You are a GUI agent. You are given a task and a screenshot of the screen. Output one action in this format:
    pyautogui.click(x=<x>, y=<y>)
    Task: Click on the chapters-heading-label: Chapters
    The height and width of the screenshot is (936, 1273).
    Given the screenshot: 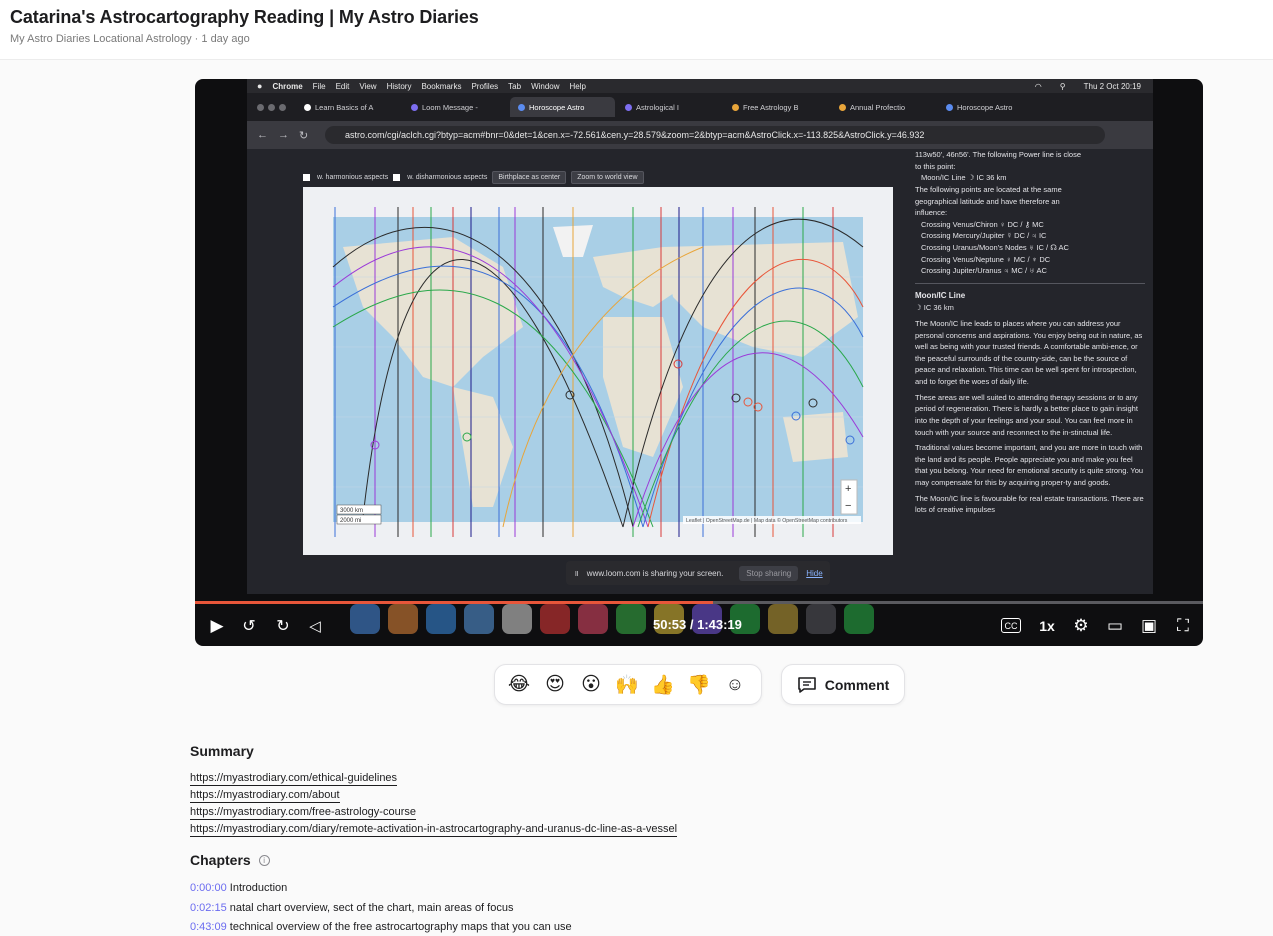 What is the action you would take?
    pyautogui.click(x=220, y=860)
    